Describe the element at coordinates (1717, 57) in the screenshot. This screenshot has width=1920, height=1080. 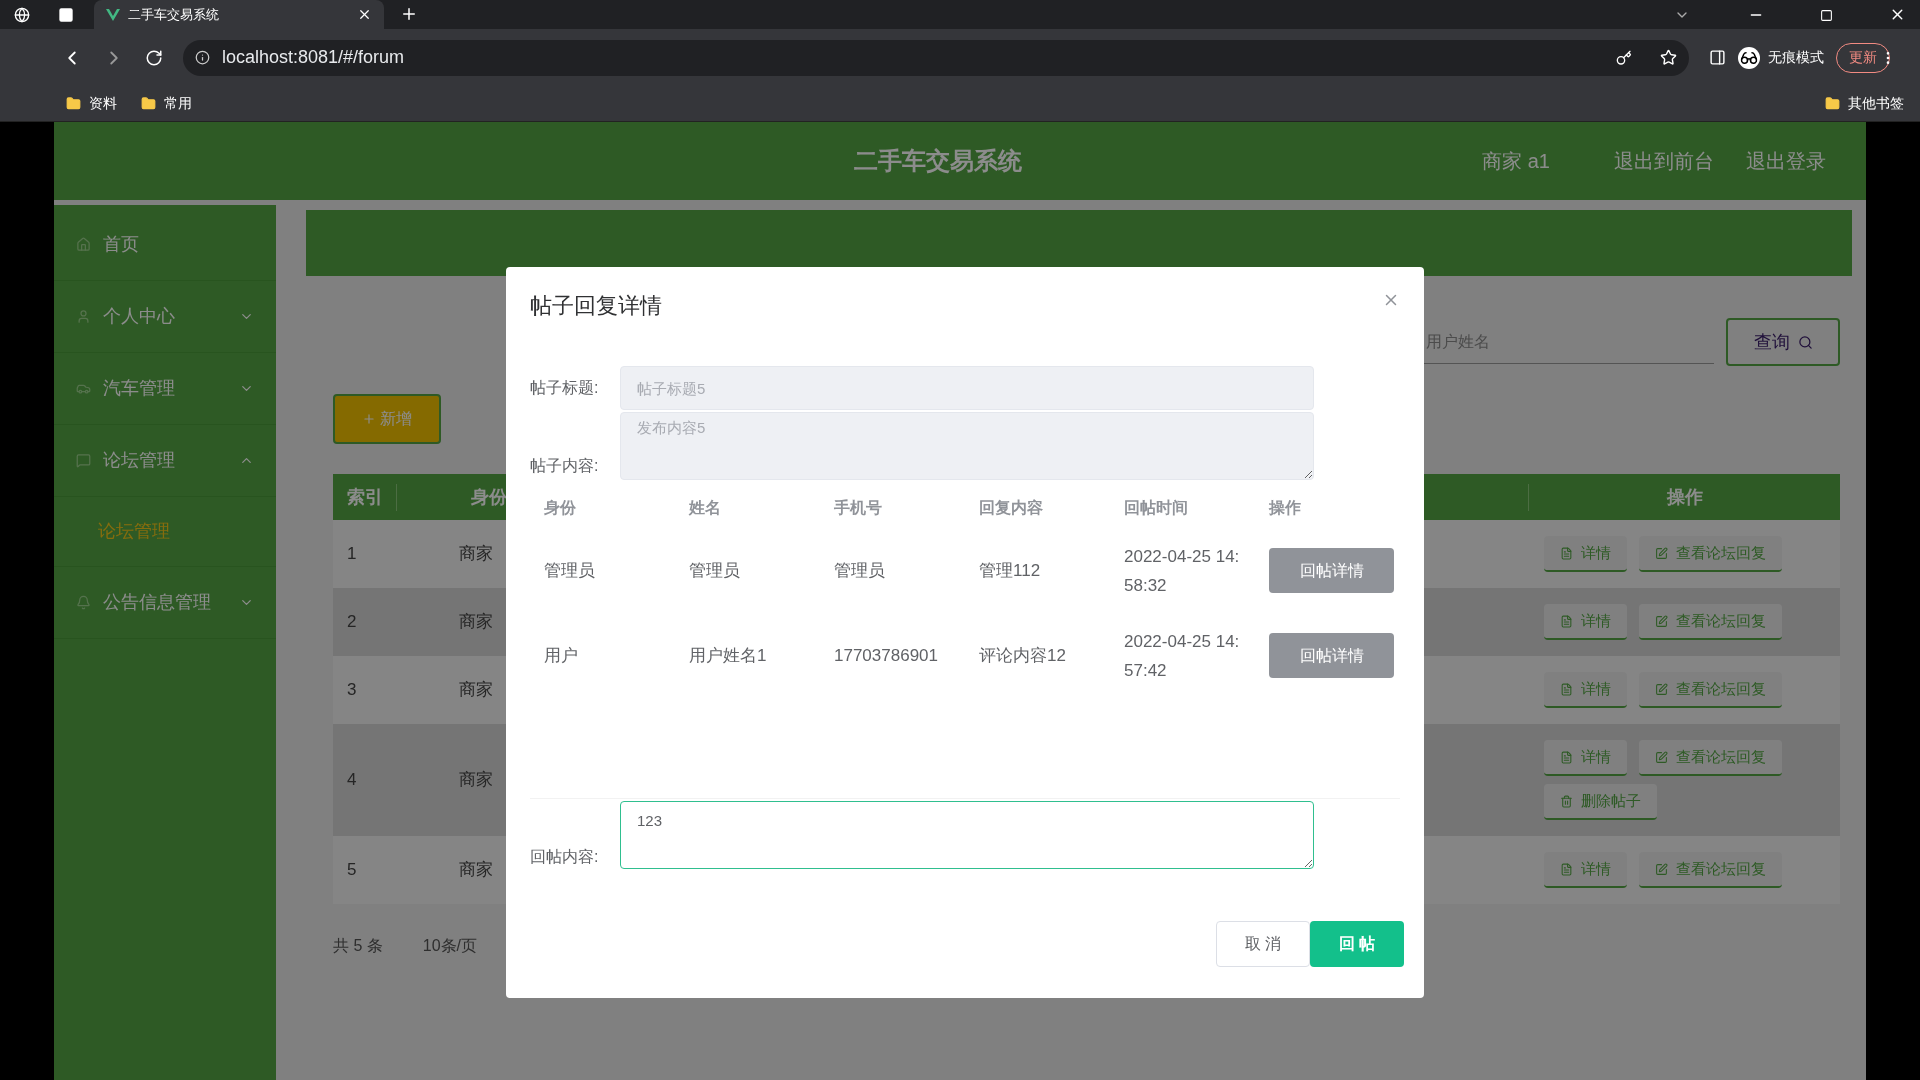
I see `side-panel-icon` at that location.